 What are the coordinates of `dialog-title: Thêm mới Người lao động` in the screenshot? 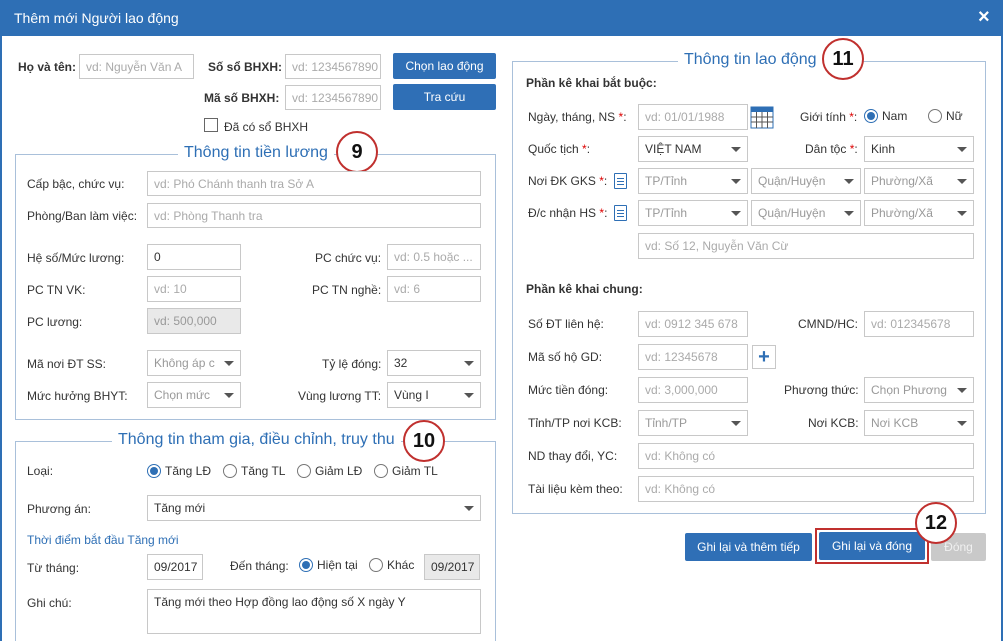 It's located at (96, 18).